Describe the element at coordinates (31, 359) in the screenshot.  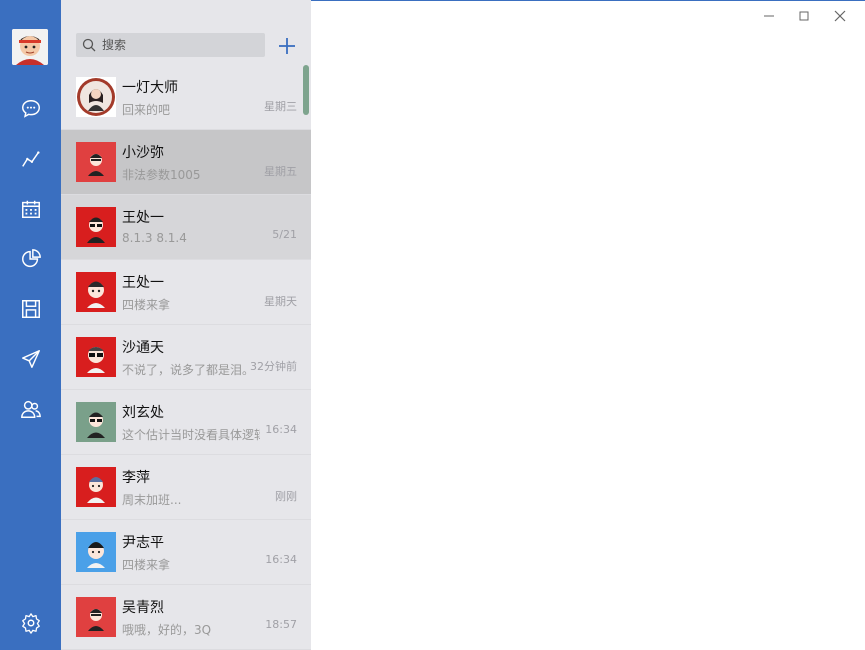
I see `send-icon` at that location.